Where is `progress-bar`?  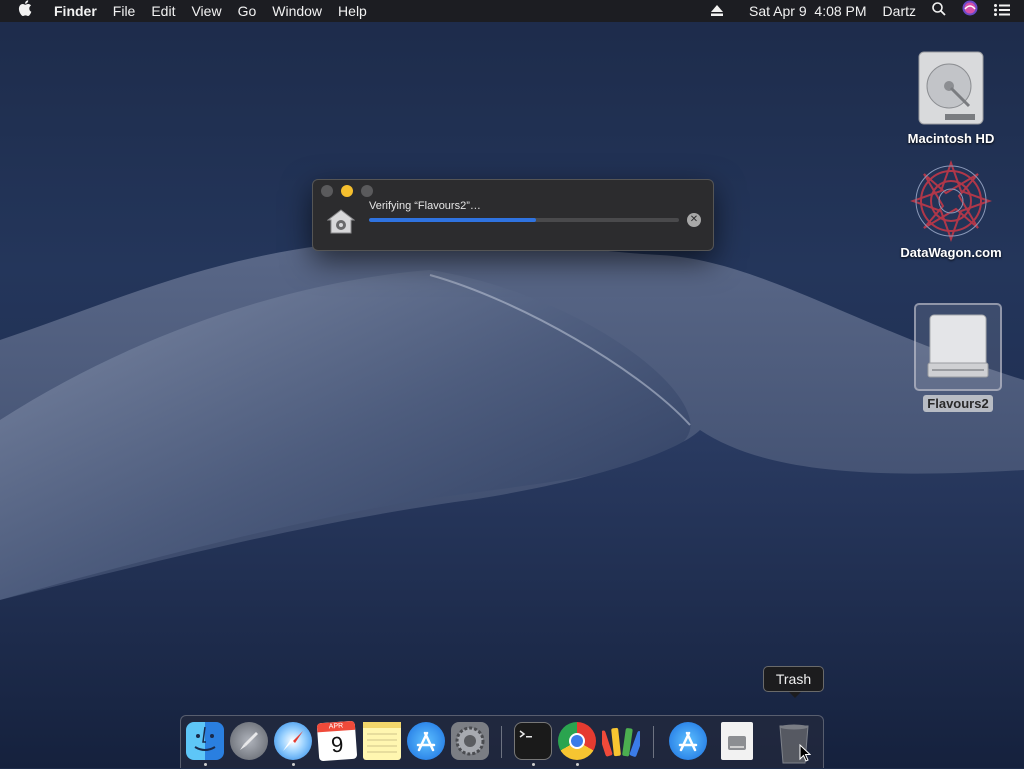
progress-bar is located at coordinates (524, 220).